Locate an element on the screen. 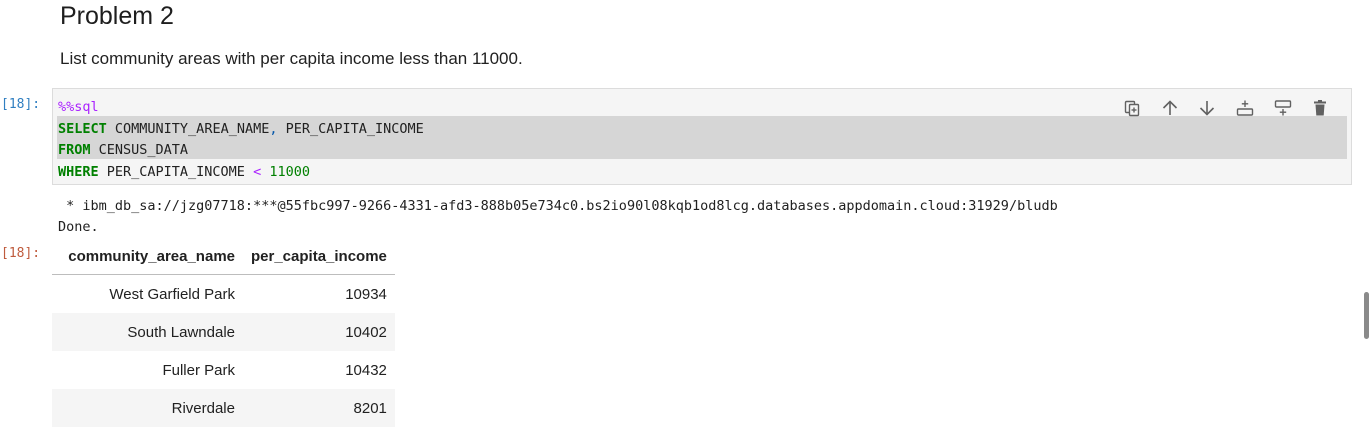 The image size is (1372, 446). from-table: CENSUS_DATA is located at coordinates (139, 150).